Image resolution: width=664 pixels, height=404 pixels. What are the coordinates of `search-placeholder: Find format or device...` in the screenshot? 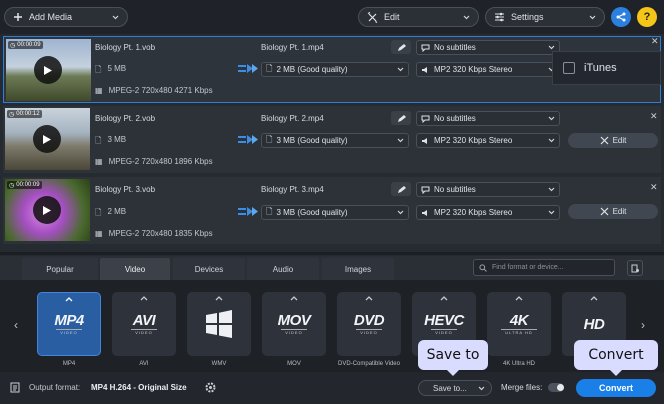 It's located at (528, 267).